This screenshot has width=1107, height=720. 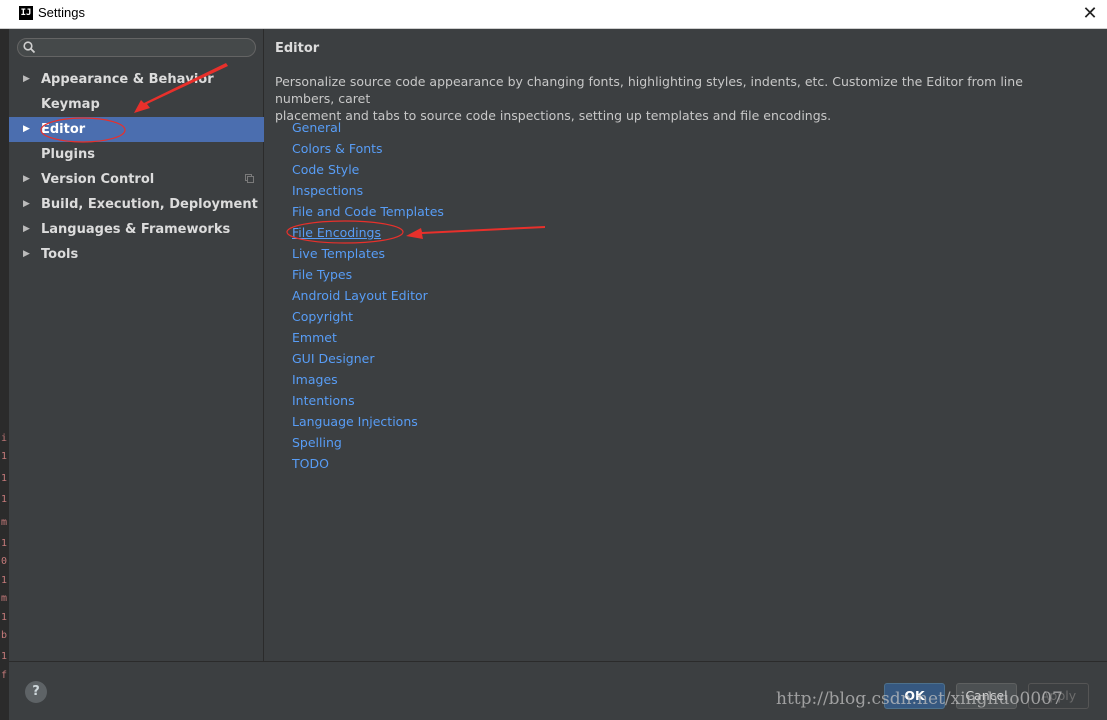 I want to click on link-spelling: Spelling, so click(x=368, y=442).